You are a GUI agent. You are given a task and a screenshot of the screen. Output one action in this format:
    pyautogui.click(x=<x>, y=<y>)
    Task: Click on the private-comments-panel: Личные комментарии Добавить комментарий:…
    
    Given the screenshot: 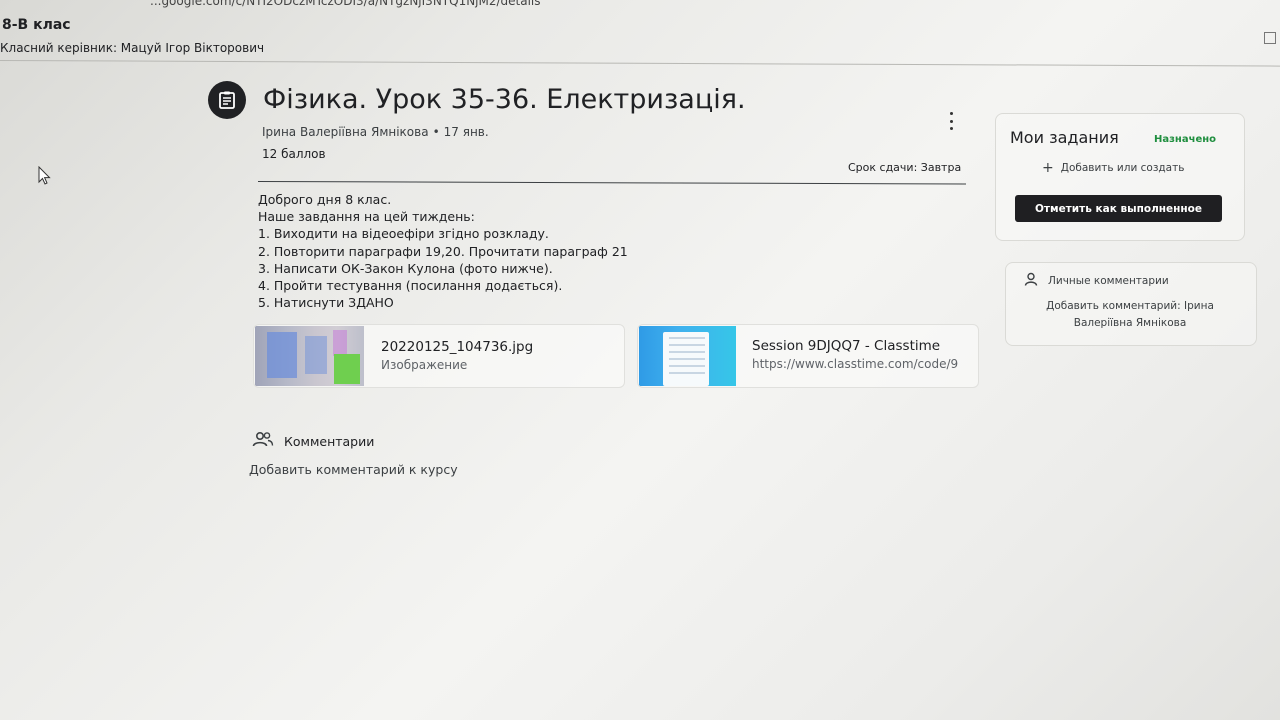 What is the action you would take?
    pyautogui.click(x=1131, y=304)
    